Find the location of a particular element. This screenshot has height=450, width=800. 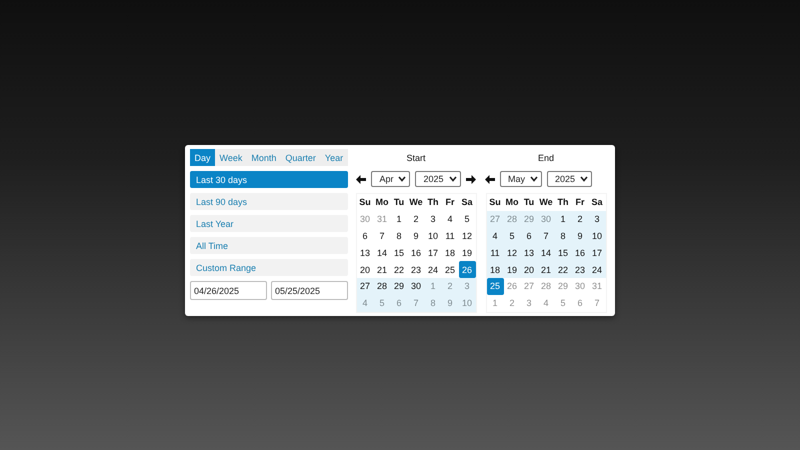

calendar-day: 29 is located at coordinates (399, 286).